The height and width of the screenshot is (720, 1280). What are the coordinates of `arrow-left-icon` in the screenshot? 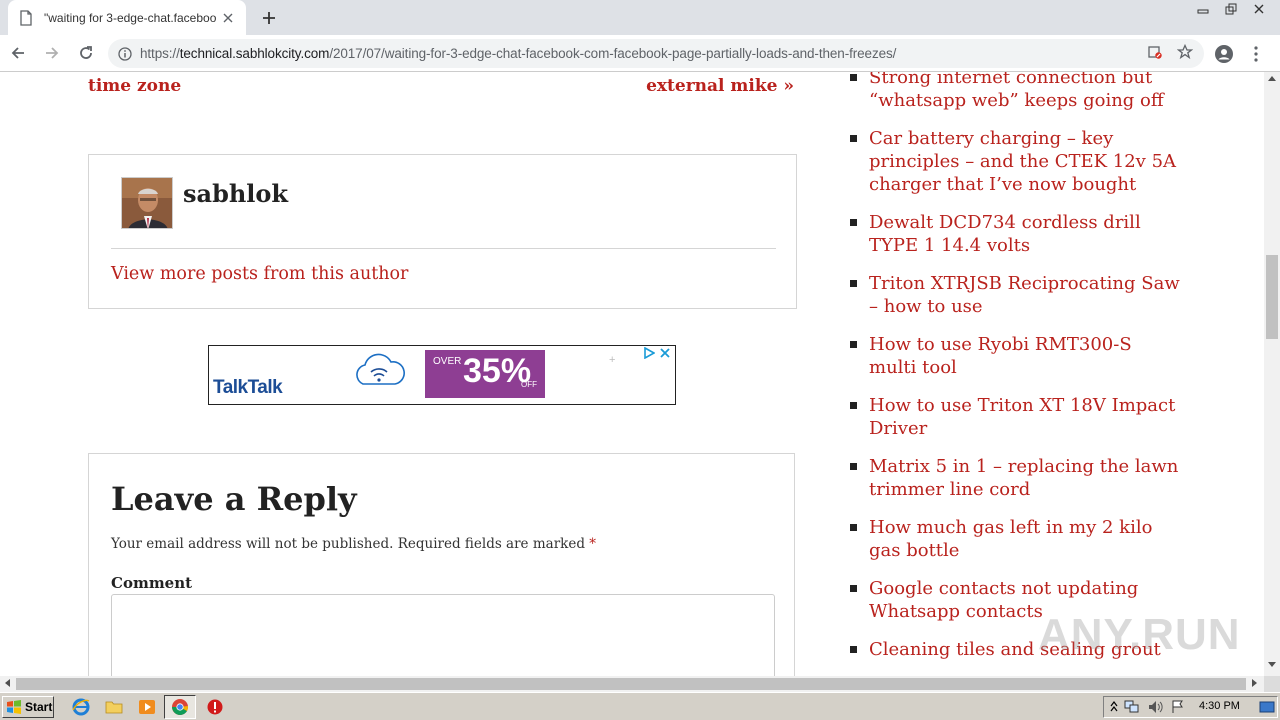 It's located at (17, 53).